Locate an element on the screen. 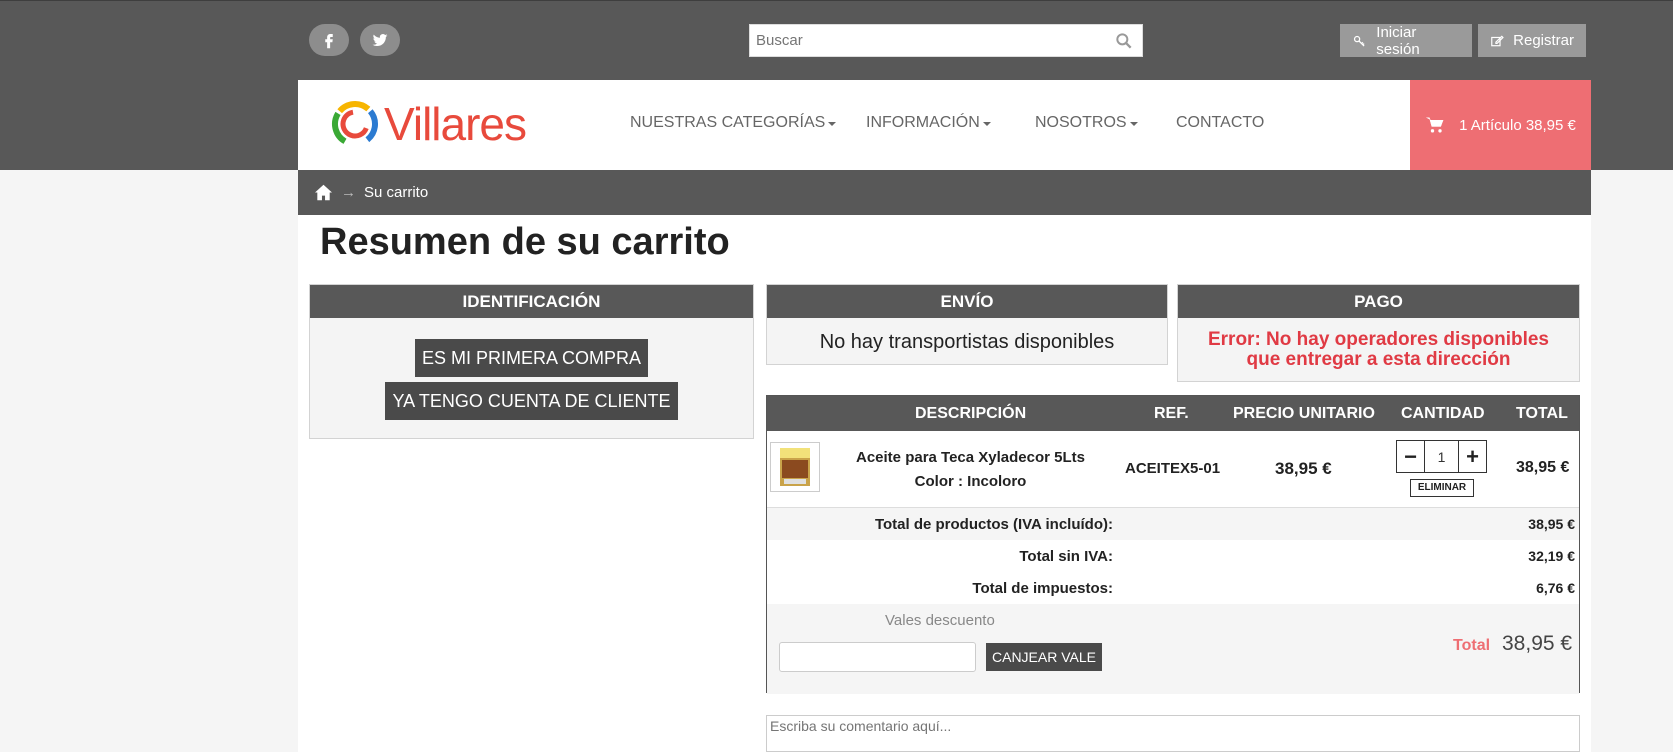 Image resolution: width=1673 pixels, height=752 pixels. nav-label: CONTACTO is located at coordinates (1220, 122).